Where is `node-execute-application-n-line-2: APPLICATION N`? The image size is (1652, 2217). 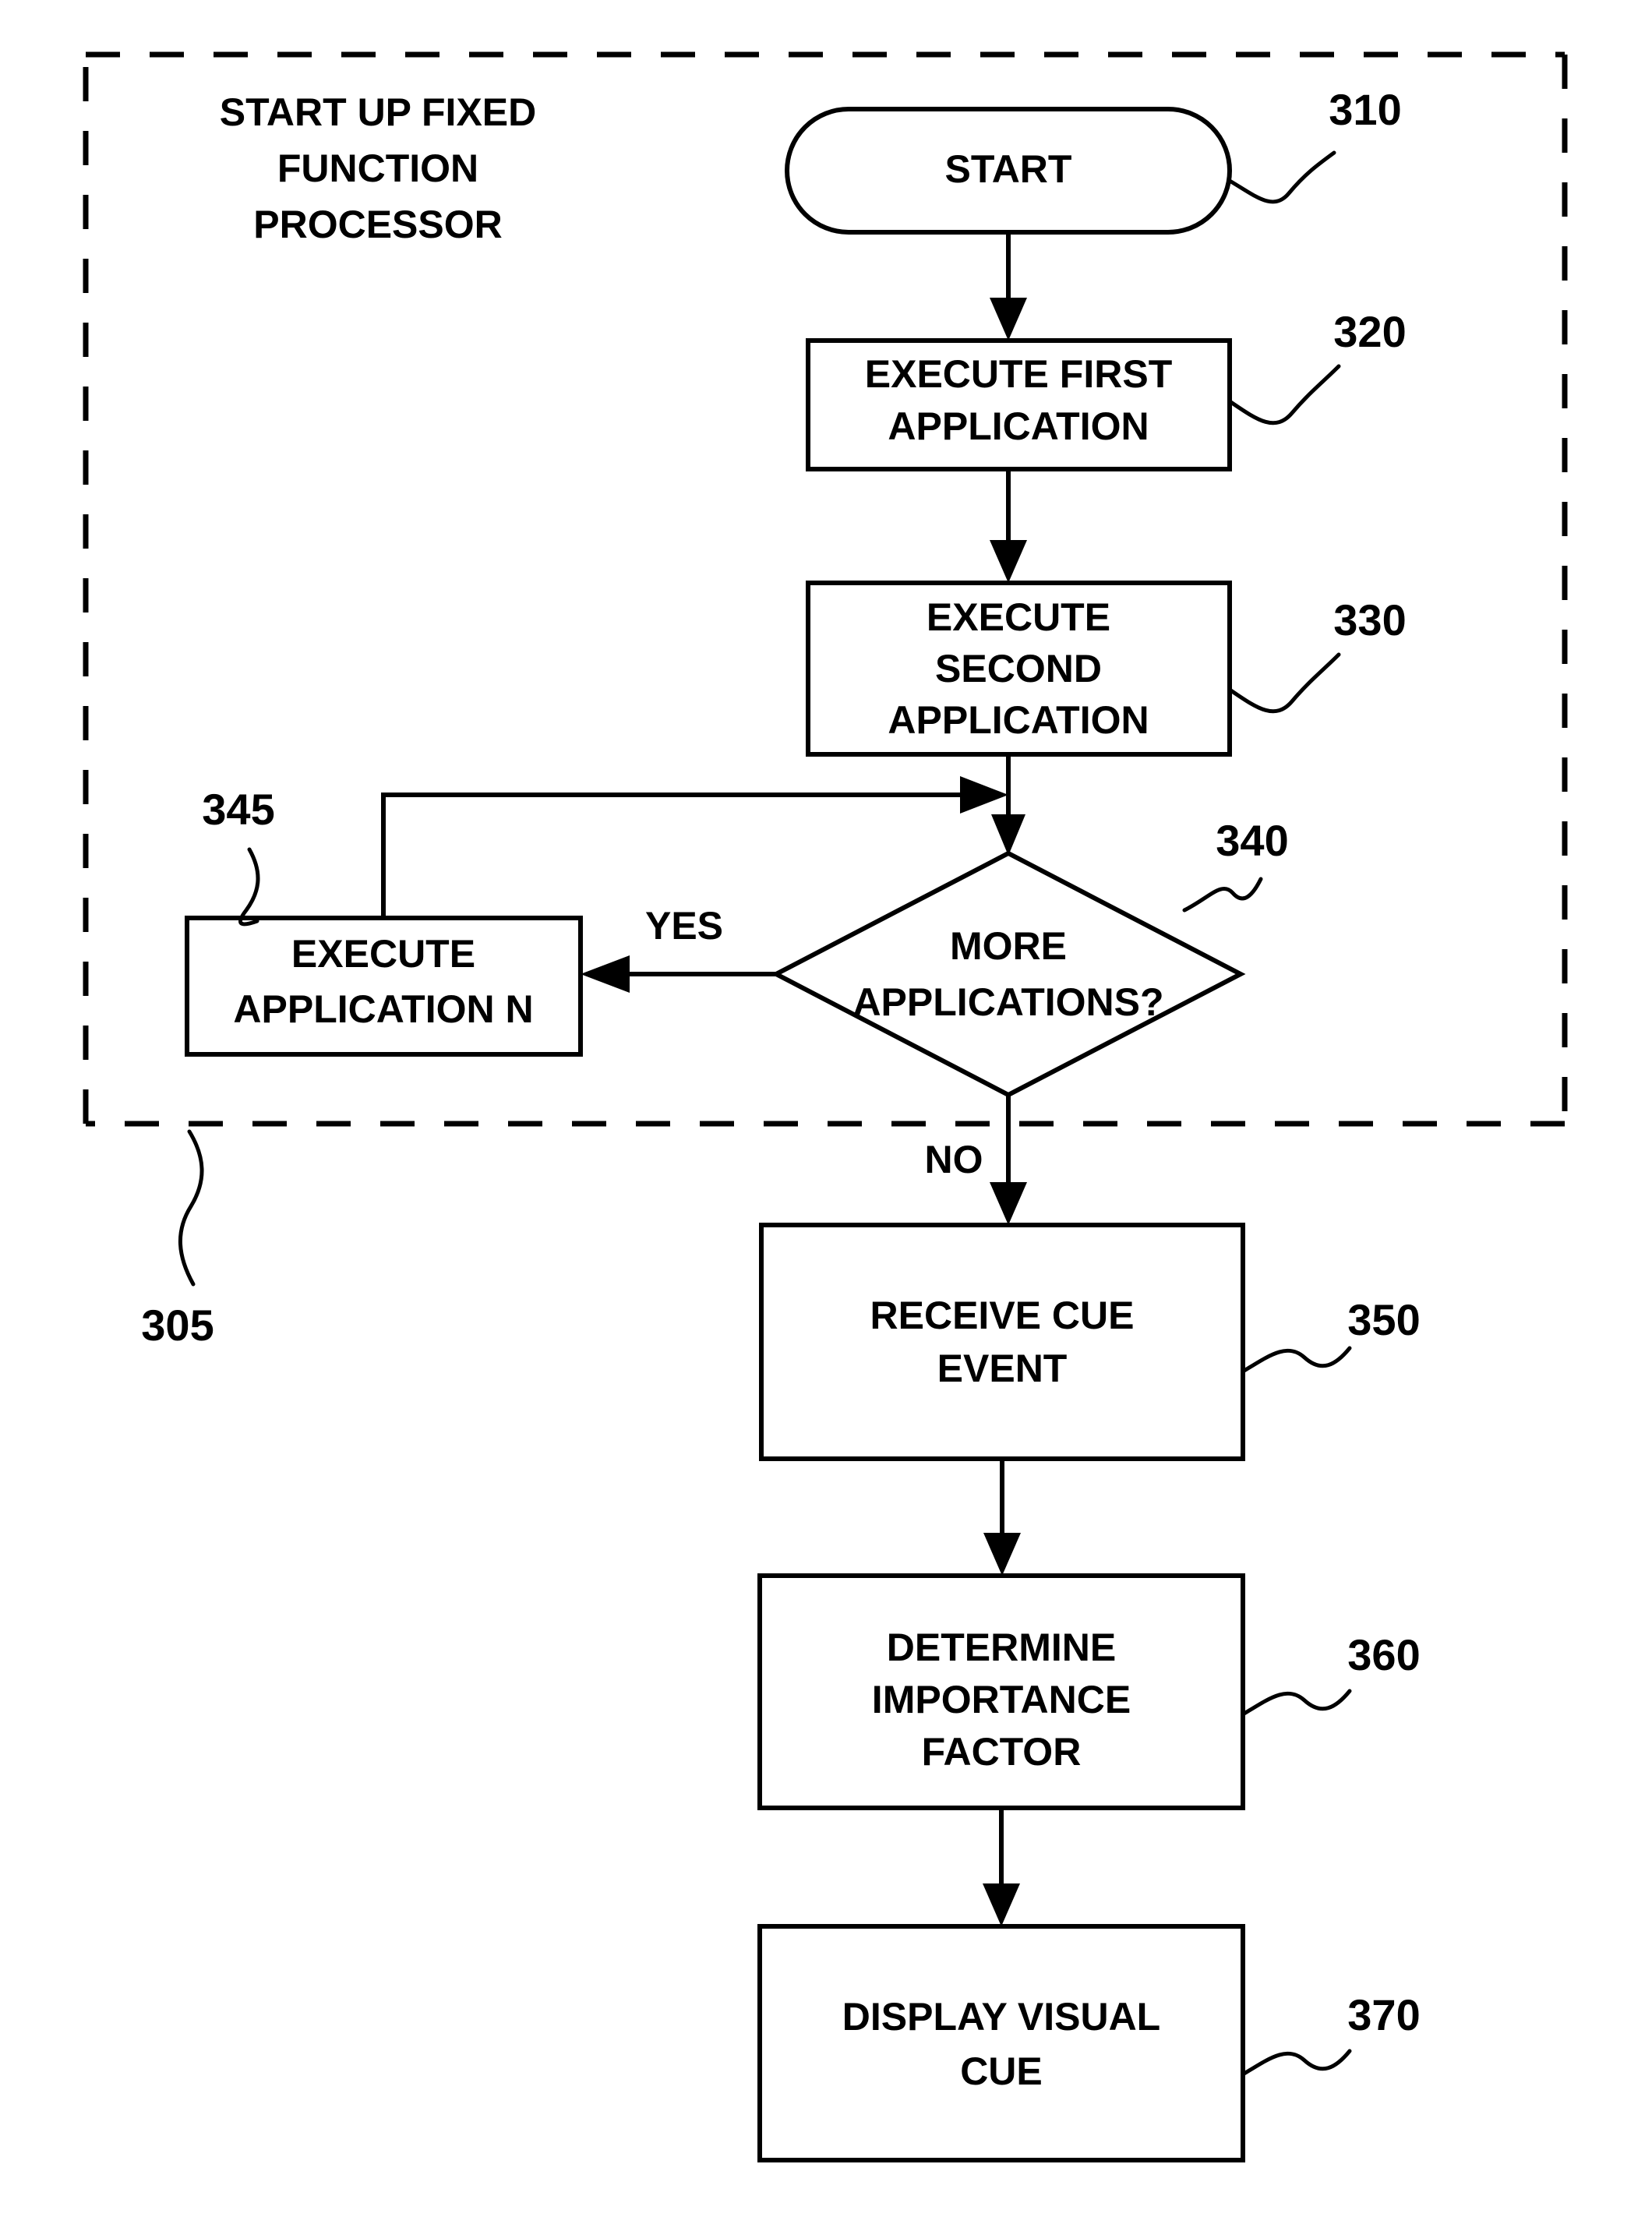
node-execute-application-n-line-2: APPLICATION N is located at coordinates (383, 1009).